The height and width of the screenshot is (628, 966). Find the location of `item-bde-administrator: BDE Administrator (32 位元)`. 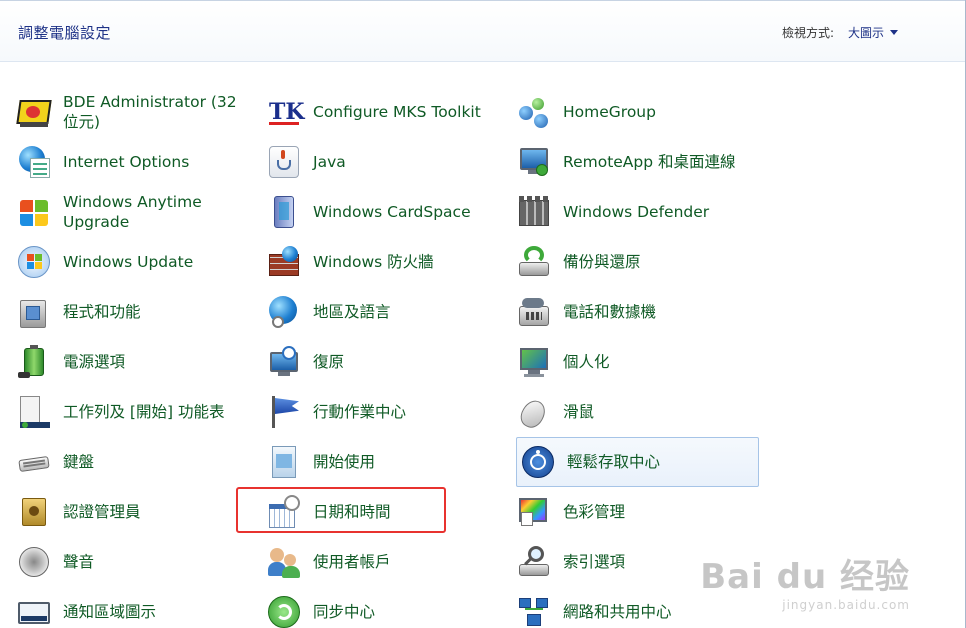

item-bde-administrator: BDE Administrator (32 位元) is located at coordinates (137, 112).